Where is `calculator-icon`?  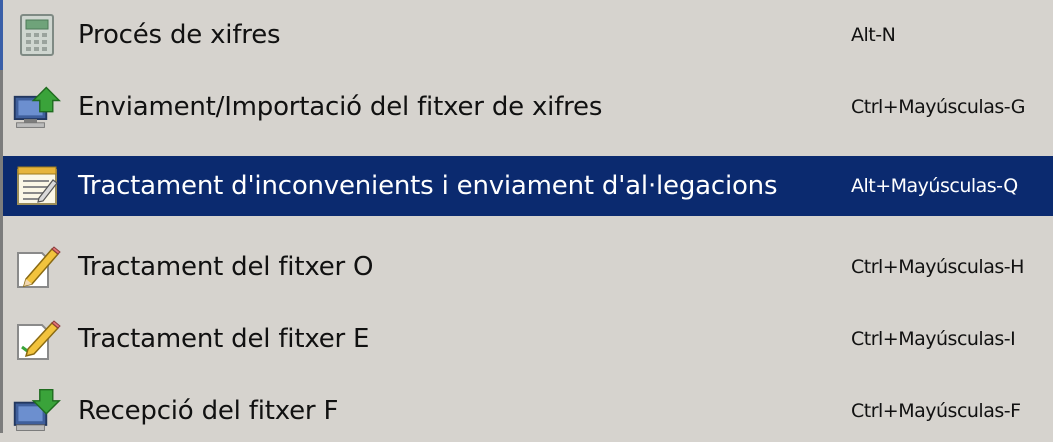
calculator-icon is located at coordinates (37, 35).